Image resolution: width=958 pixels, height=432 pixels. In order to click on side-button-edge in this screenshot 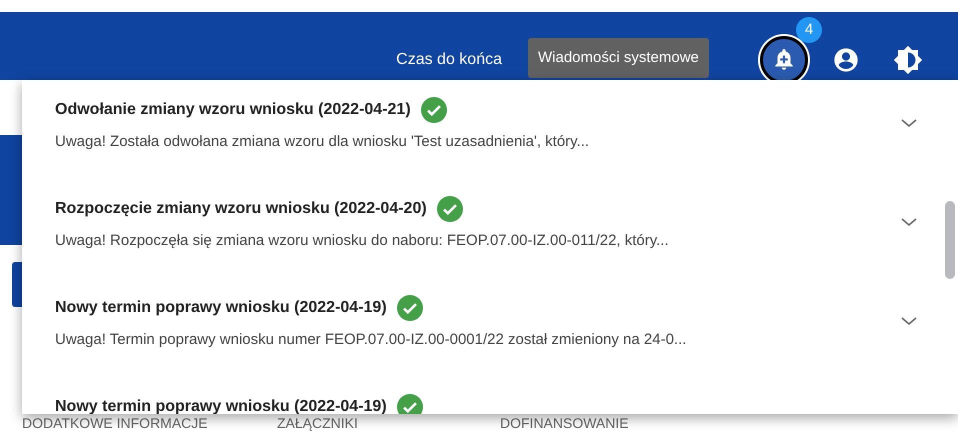, I will do `click(17, 284)`.